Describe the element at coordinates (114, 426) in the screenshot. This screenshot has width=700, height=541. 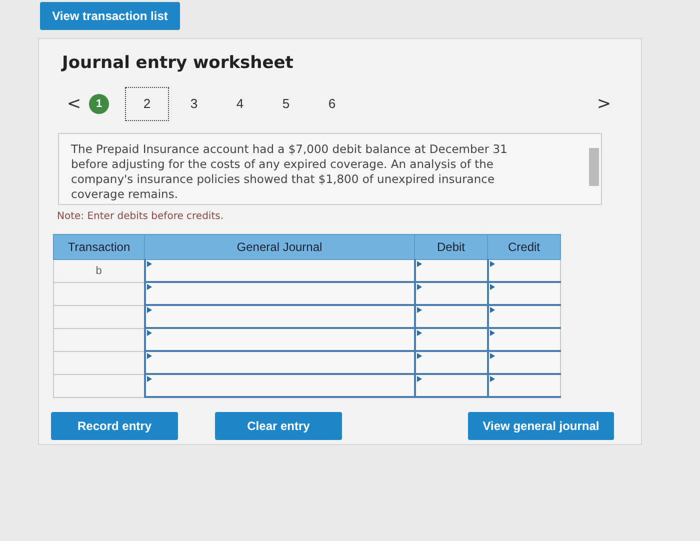
I see `action-button: Record entry` at that location.